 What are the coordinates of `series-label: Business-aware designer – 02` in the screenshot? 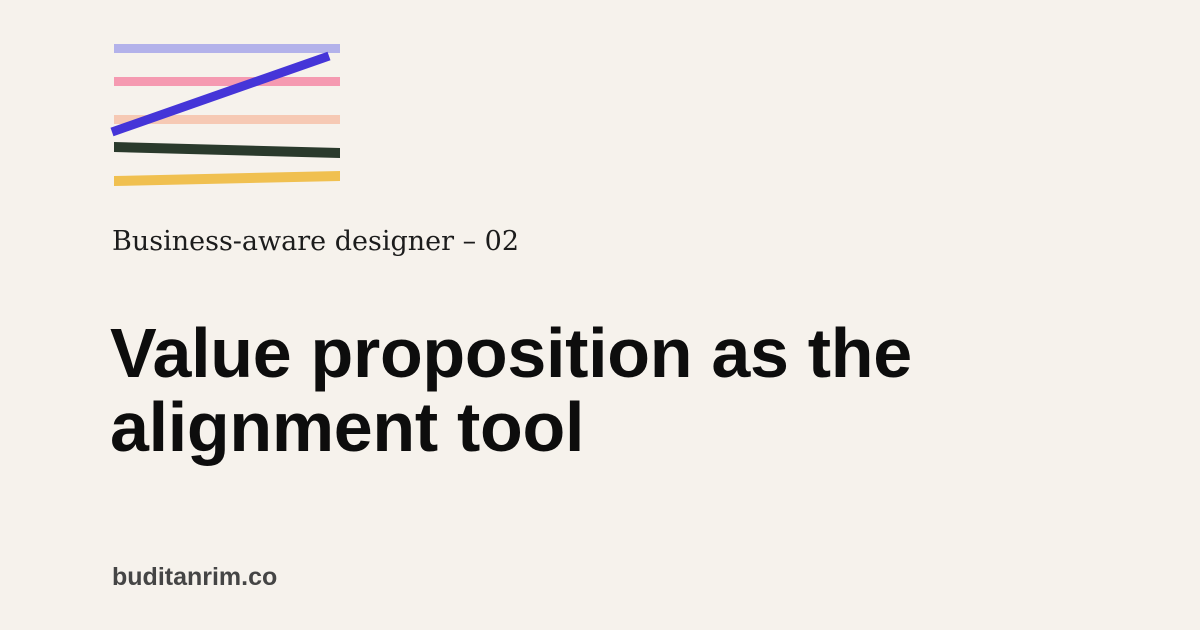 It's located at (316, 241).